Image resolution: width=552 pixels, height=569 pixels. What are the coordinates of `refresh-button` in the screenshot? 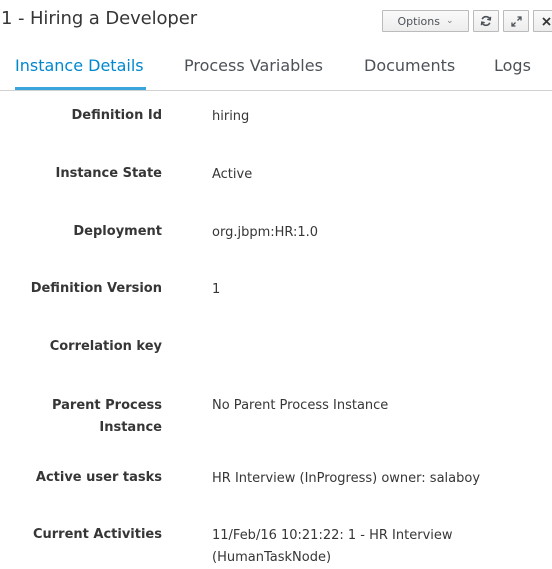 It's located at (486, 21).